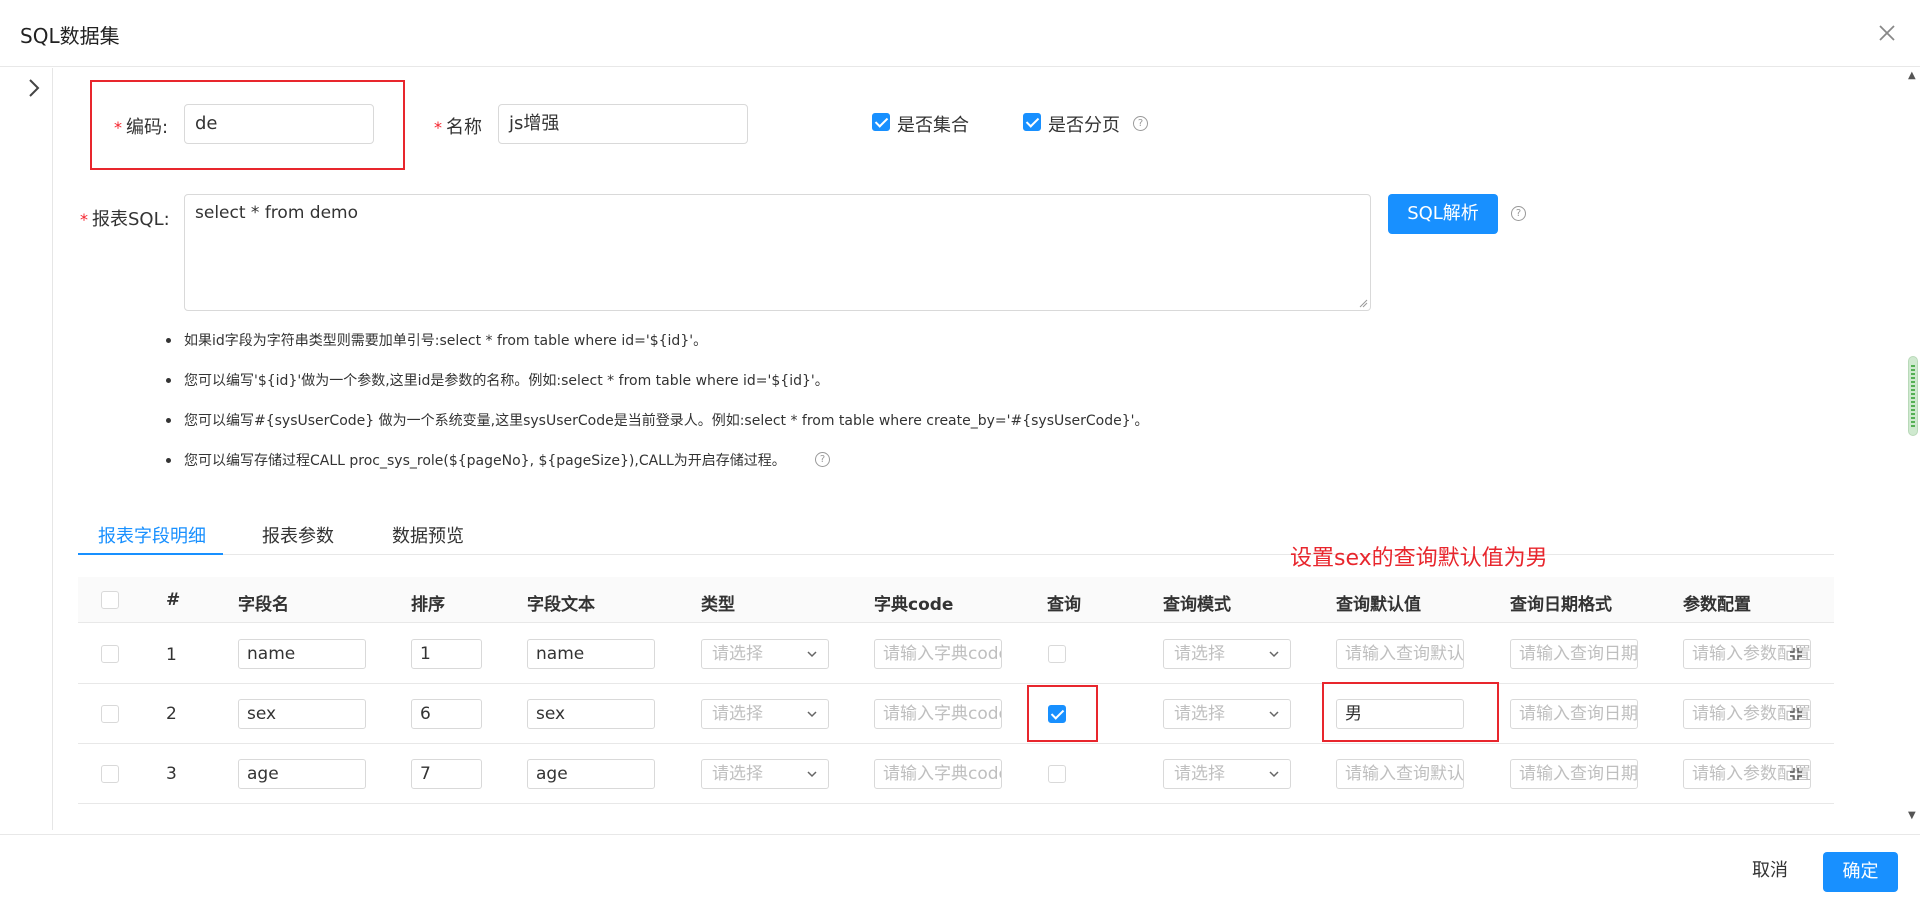 The image size is (1920, 907). What do you see at coordinates (1770, 878) in the screenshot?
I see `cancel-button: 取消` at bounding box center [1770, 878].